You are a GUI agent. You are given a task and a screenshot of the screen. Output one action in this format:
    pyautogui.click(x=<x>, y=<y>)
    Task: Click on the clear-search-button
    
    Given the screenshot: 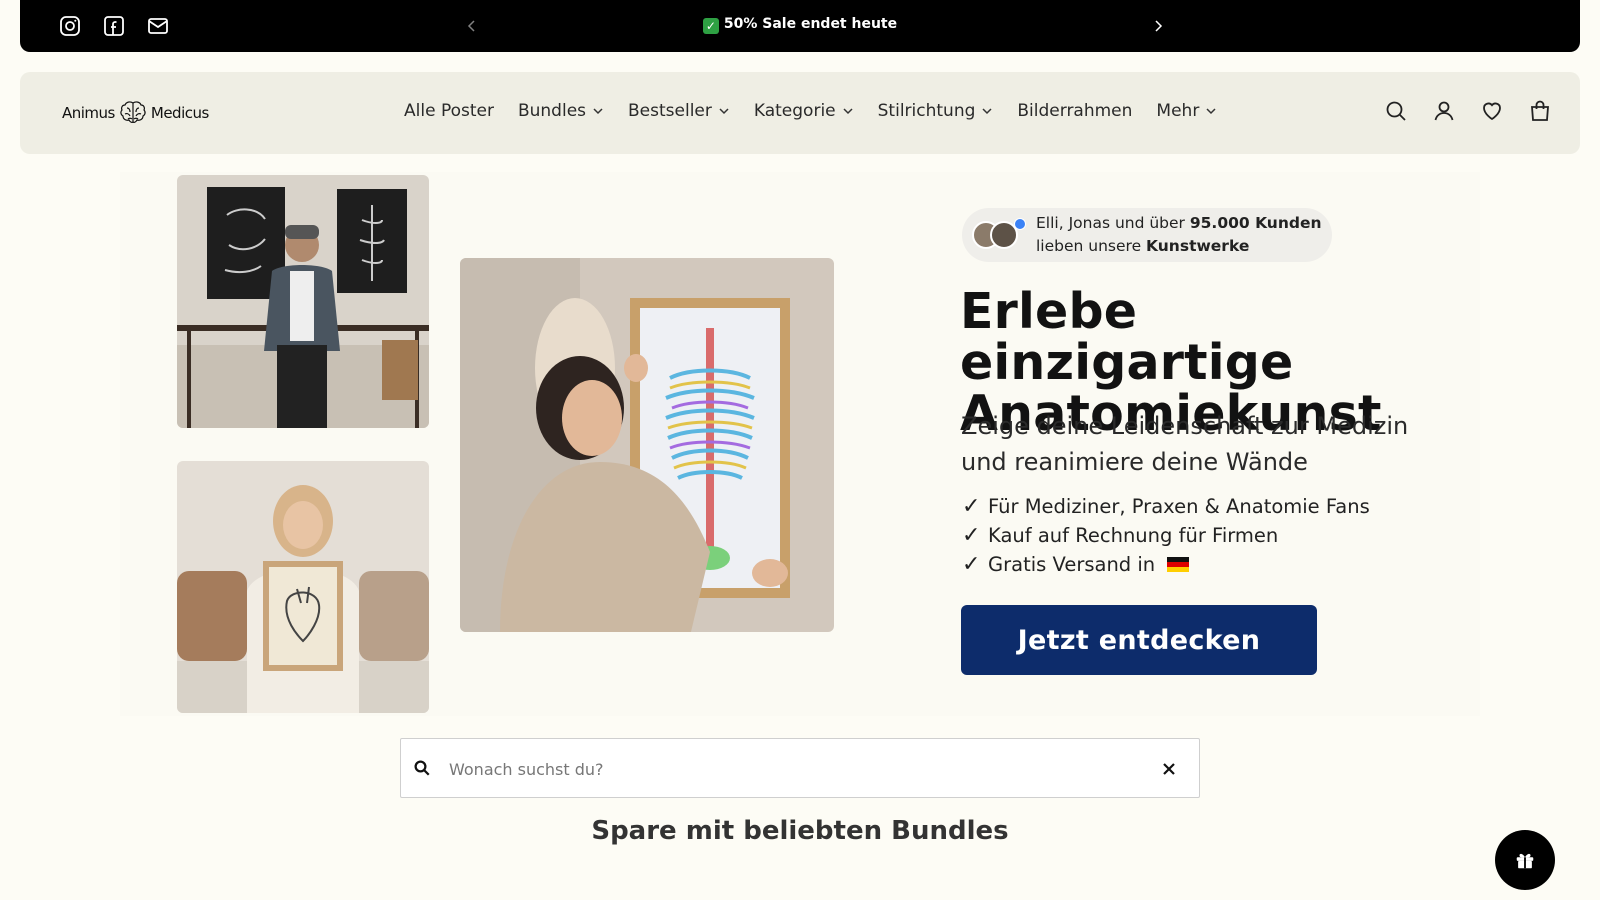 What is the action you would take?
    pyautogui.click(x=1169, y=769)
    